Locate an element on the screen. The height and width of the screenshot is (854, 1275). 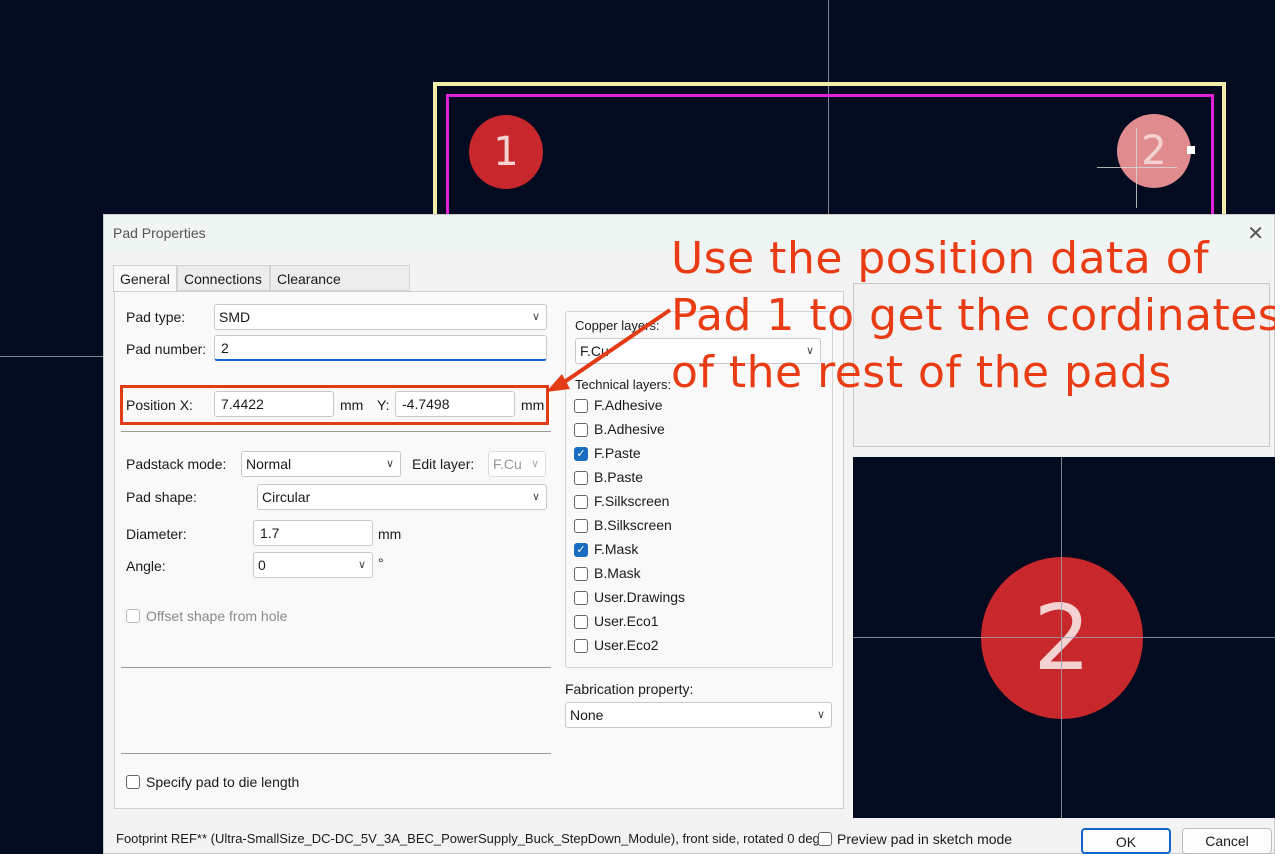
annotation-line-2: Pad 1 to get the cordinates is located at coordinates (973, 315).